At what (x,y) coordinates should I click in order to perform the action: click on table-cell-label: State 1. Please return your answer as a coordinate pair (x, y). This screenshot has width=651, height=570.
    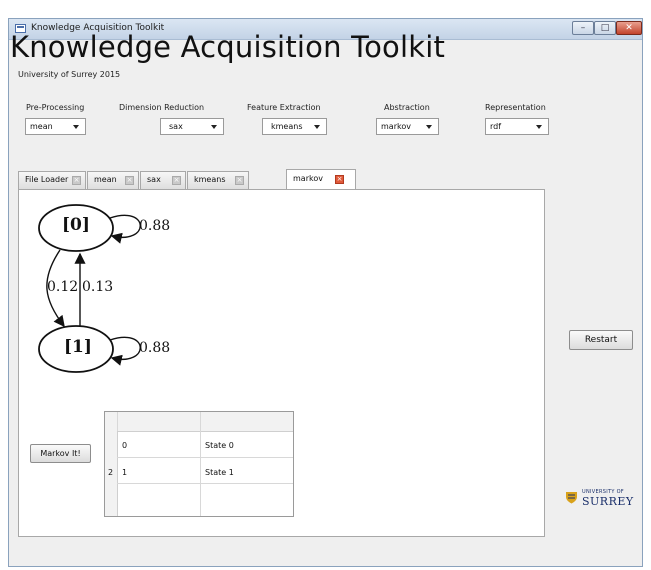
    Looking at the image, I should click on (219, 472).